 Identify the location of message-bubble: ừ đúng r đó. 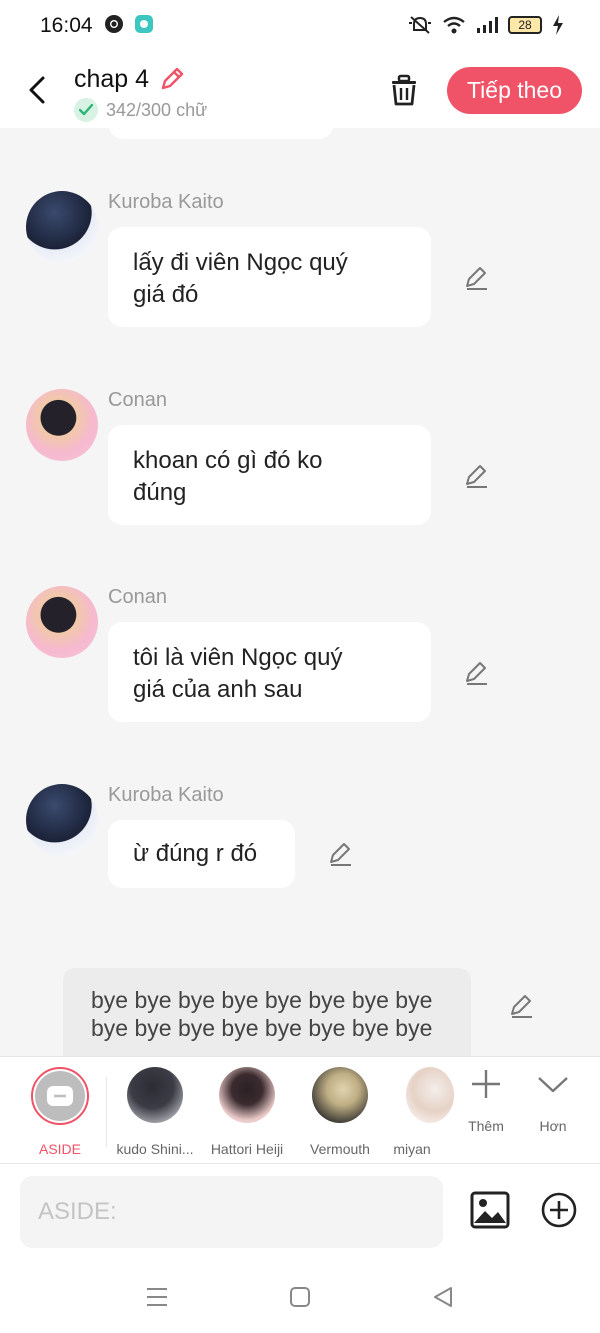
(201, 854).